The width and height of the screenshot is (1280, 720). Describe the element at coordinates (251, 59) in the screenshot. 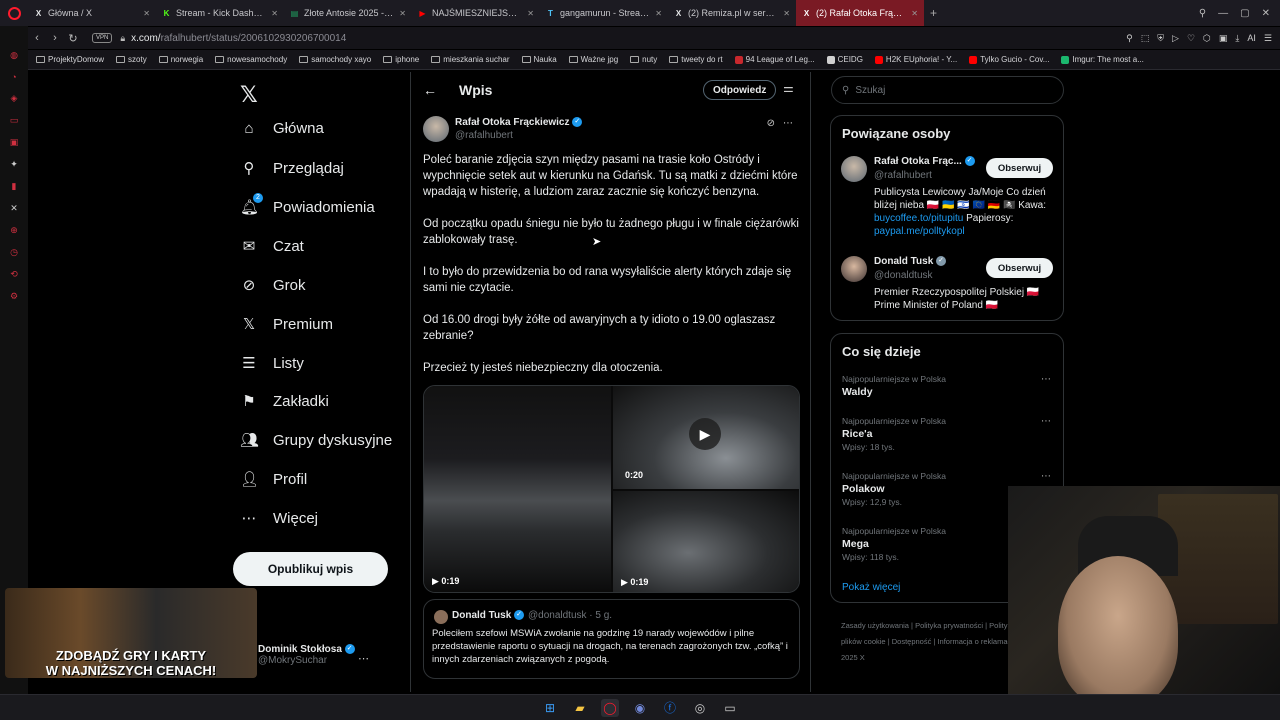

I see `bookmark-item: nowesamochody` at that location.